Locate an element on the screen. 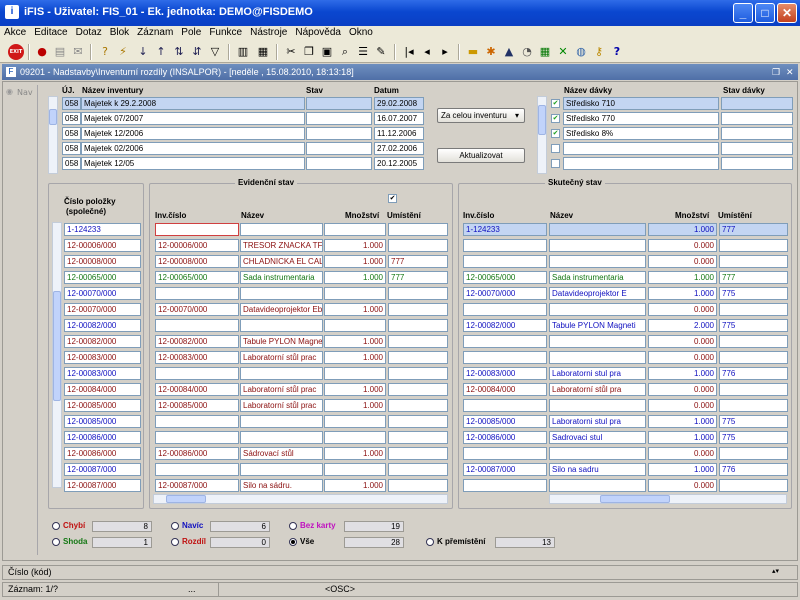  menu-blok: Blok is located at coordinates (119, 32).